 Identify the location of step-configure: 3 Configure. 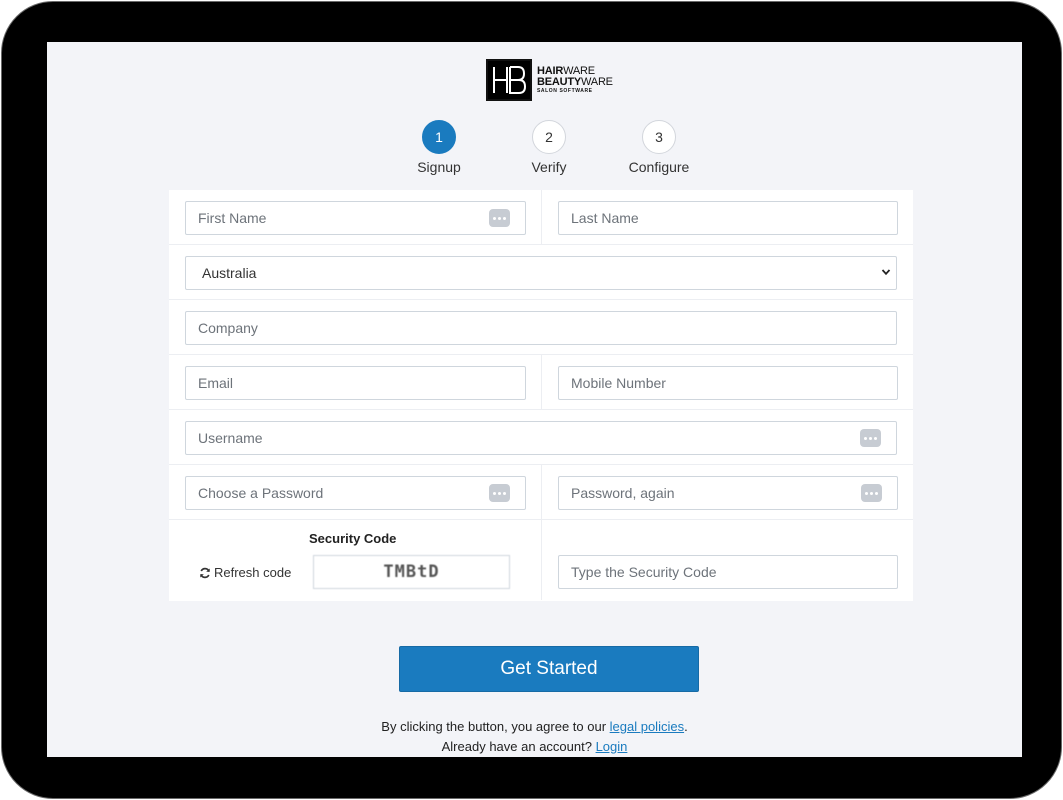
(659, 147).